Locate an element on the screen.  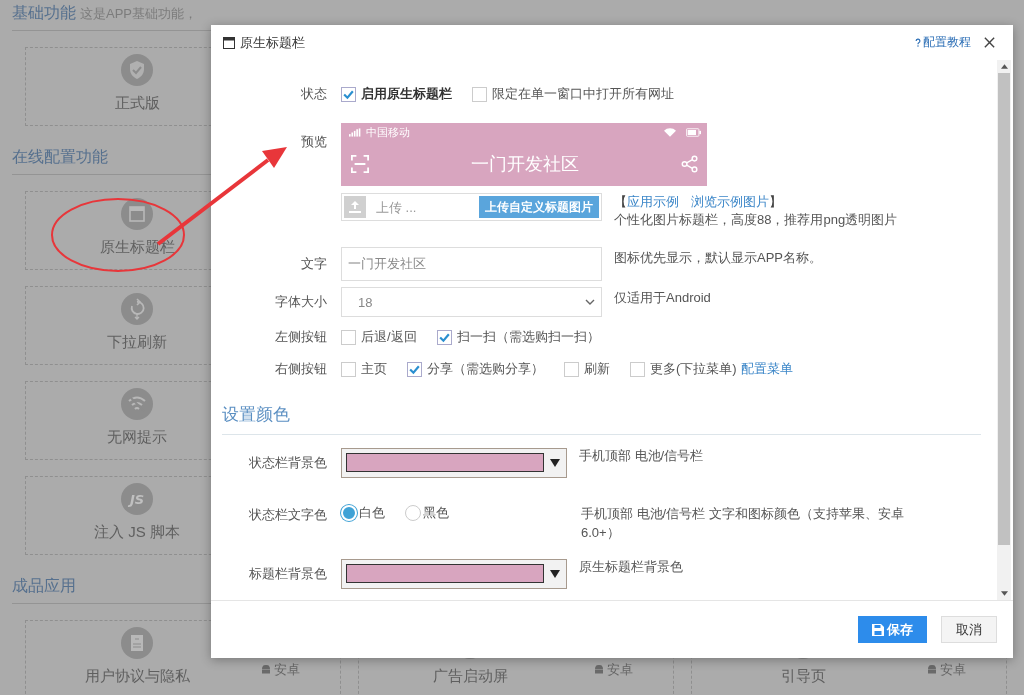
floppy-icon is located at coordinates (878, 629).